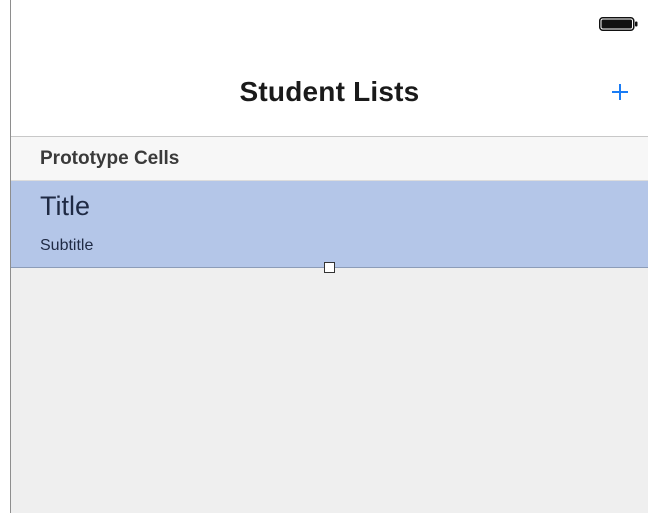 The width and height of the screenshot is (648, 513). What do you see at coordinates (65, 206) in the screenshot?
I see `cell-title: Title` at bounding box center [65, 206].